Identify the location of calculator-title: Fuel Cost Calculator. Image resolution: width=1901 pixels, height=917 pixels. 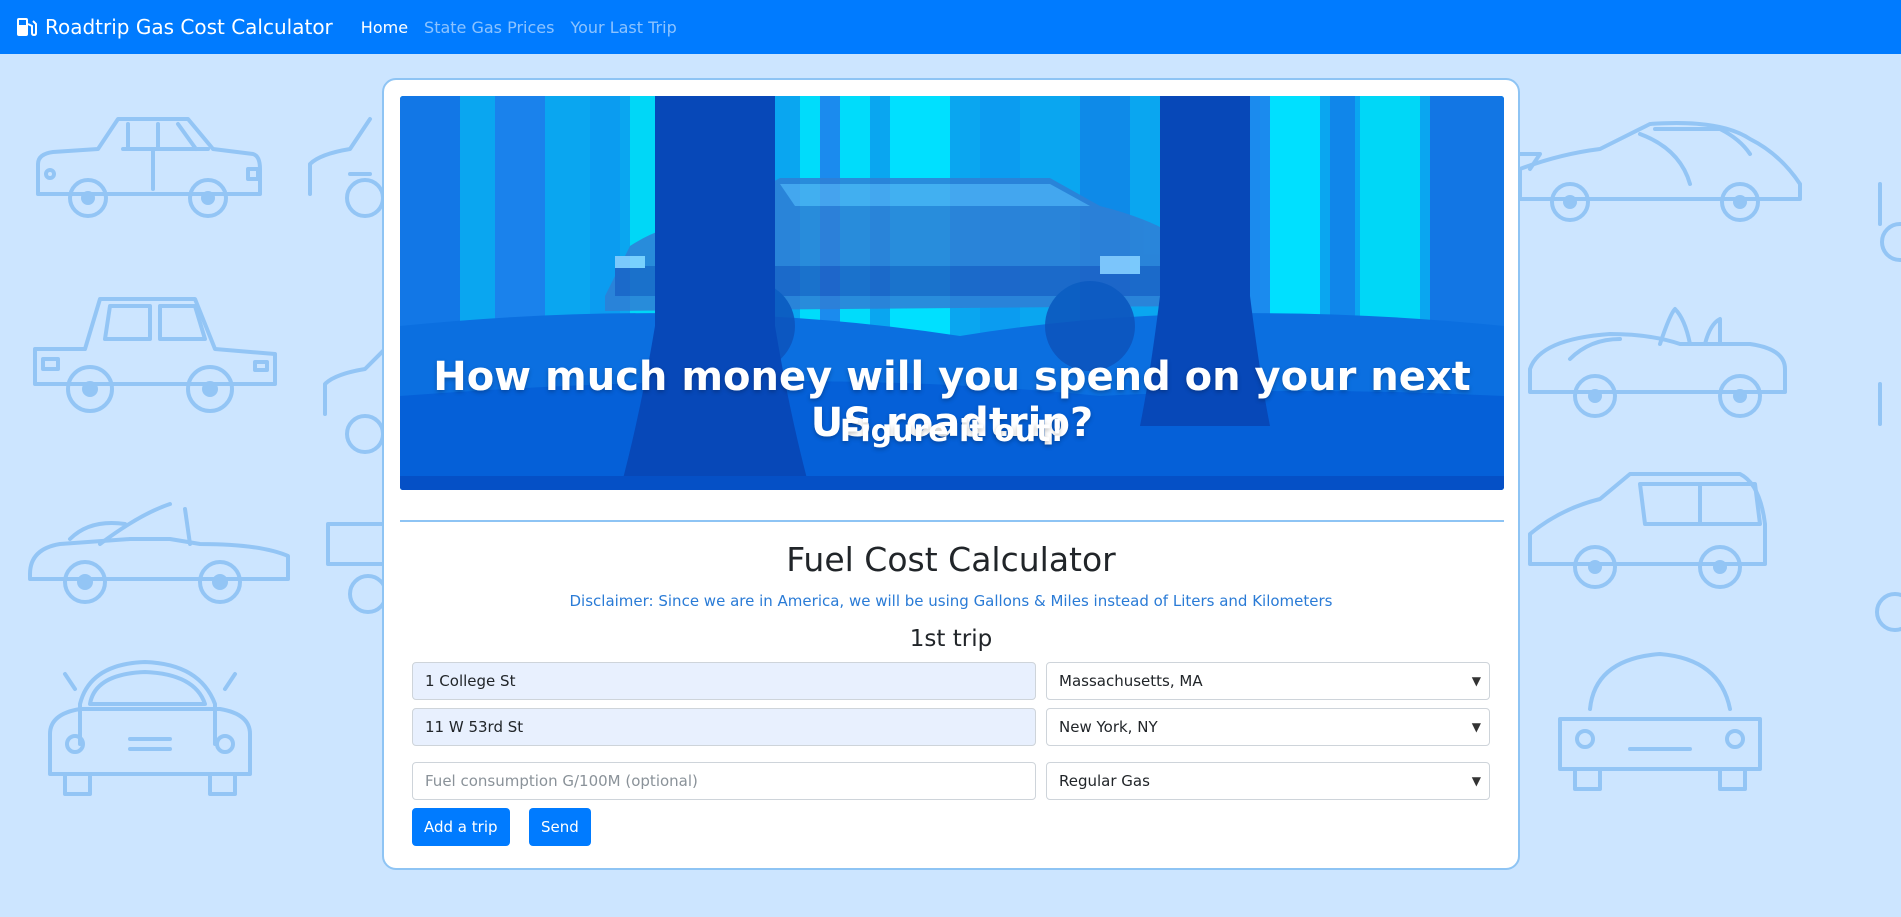
(951, 559).